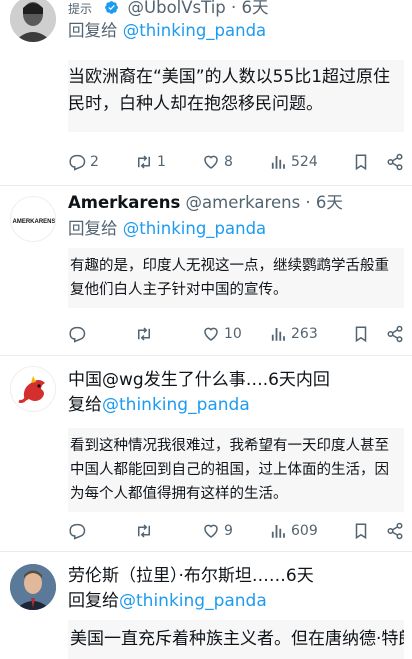 This screenshot has width=412, height=659. What do you see at coordinates (243, 202) in the screenshot?
I see `user-handle: @amerkarens` at bounding box center [243, 202].